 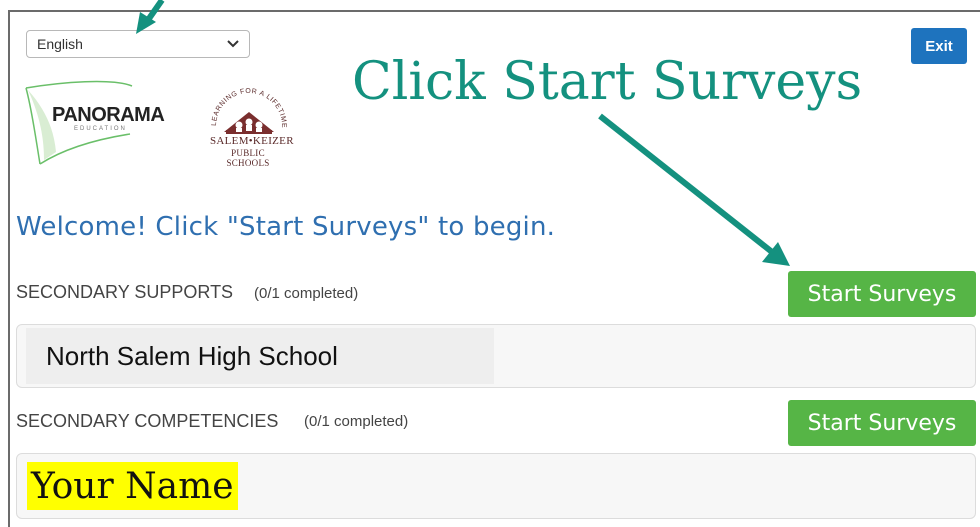 I want to click on arrow-to-start-surveys, so click(x=694, y=189).